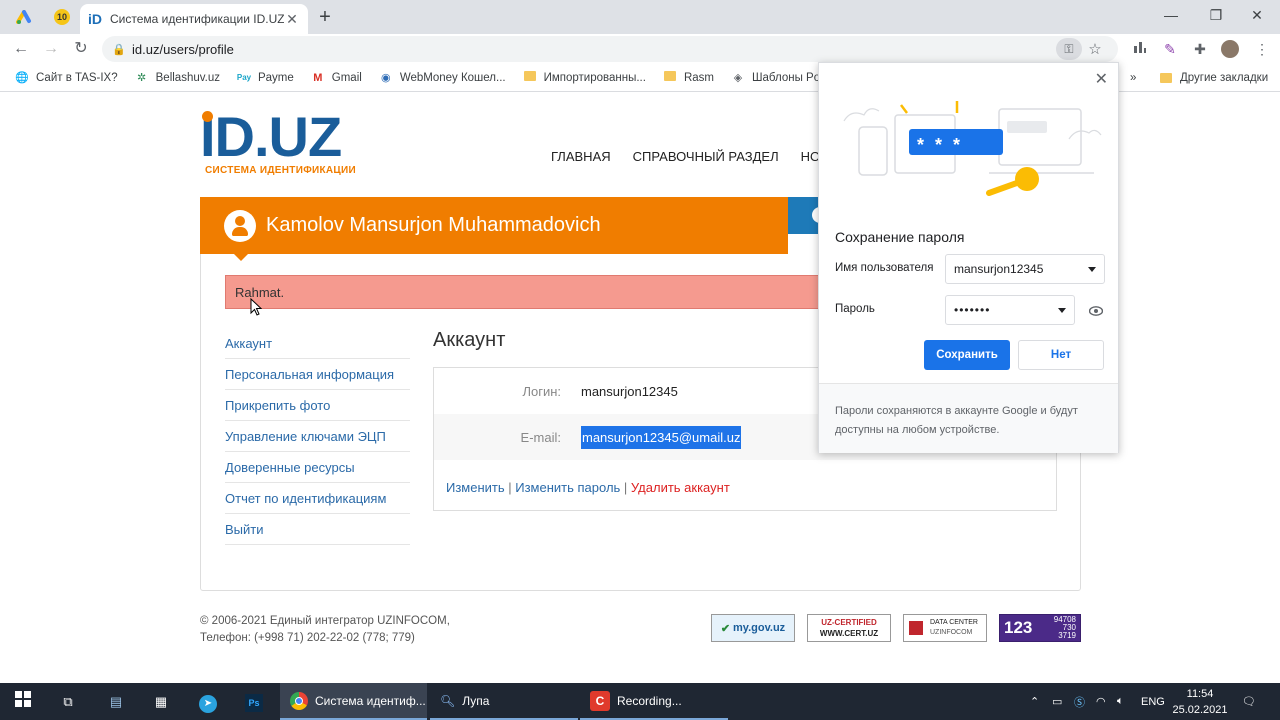 The height and width of the screenshot is (720, 1280). I want to click on taskbar-clock: 11:54 25.02.2021, so click(1200, 702).